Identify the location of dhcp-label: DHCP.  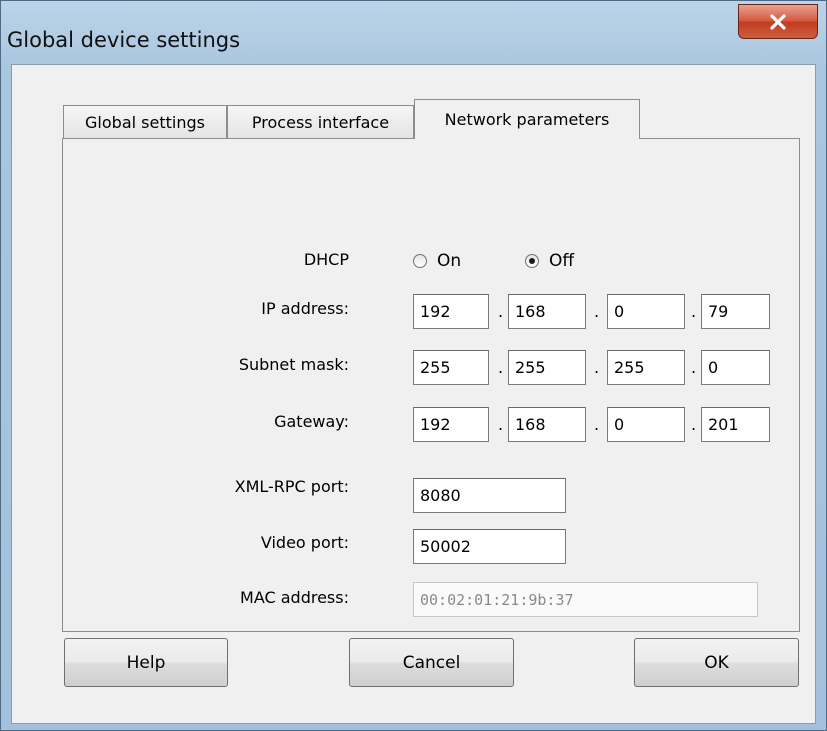
(326, 259).